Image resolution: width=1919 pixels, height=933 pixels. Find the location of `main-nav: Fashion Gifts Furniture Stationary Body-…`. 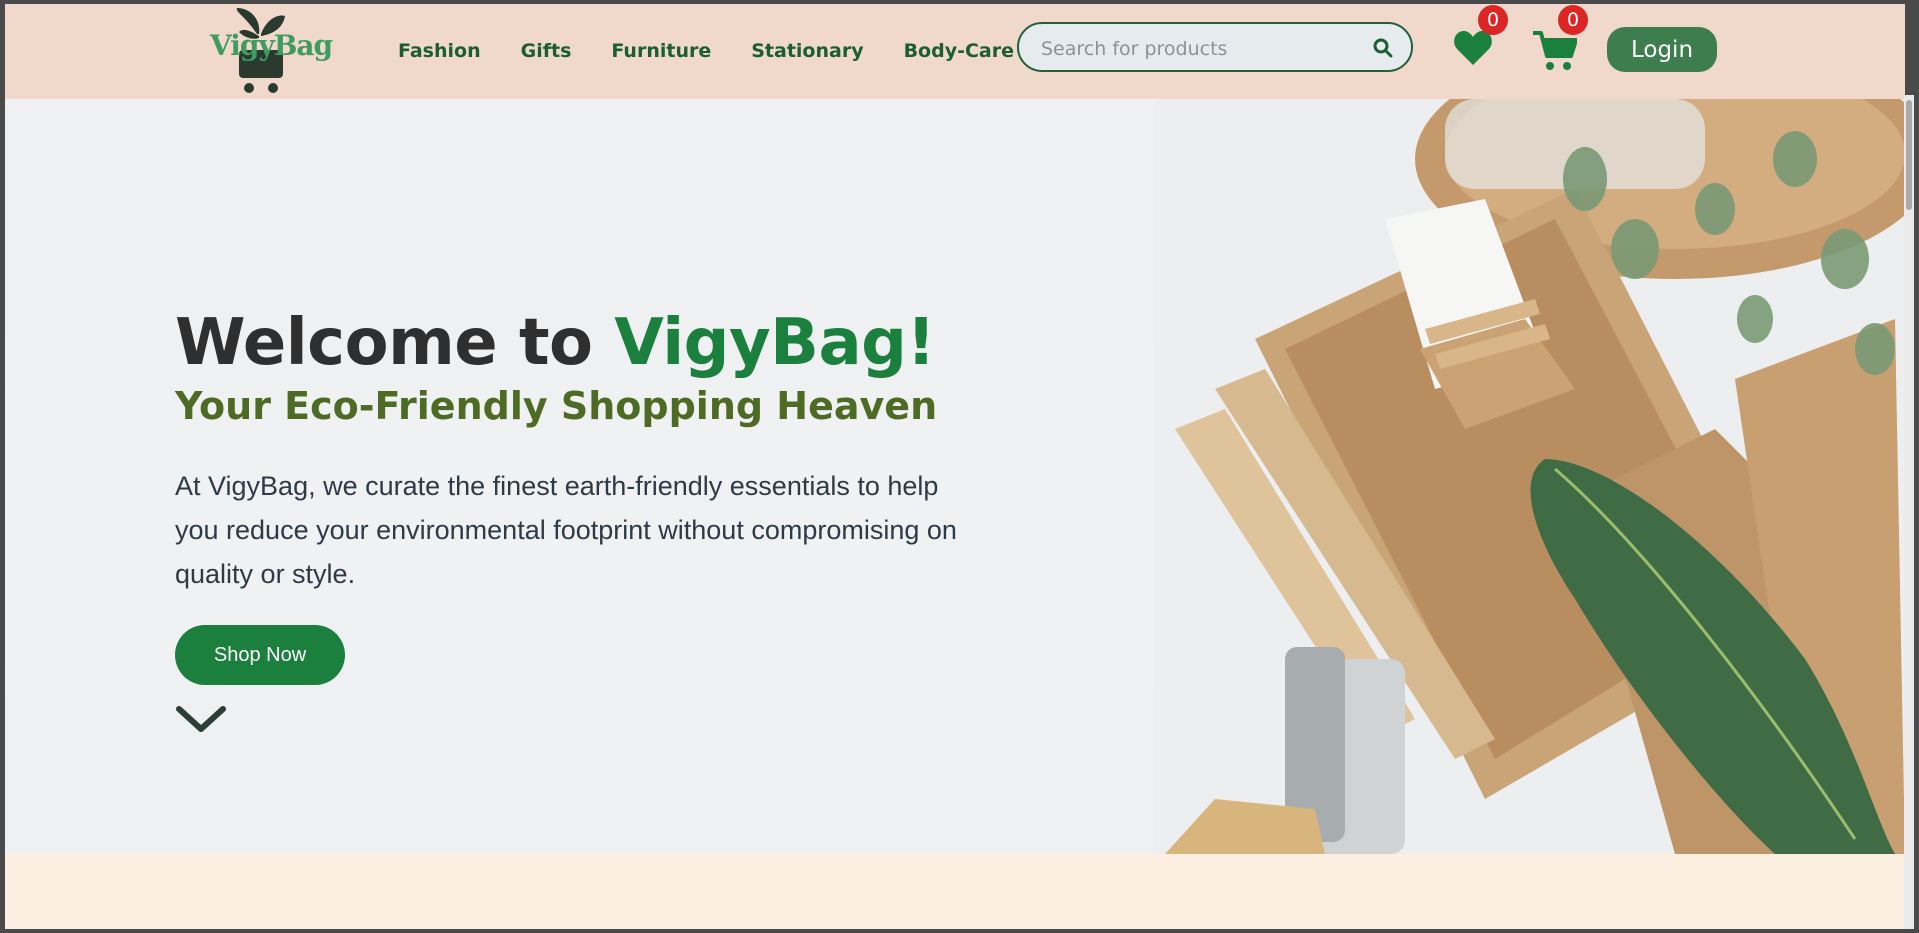

main-nav: Fashion Gifts Furniture Stationary Body-… is located at coordinates (726, 51).